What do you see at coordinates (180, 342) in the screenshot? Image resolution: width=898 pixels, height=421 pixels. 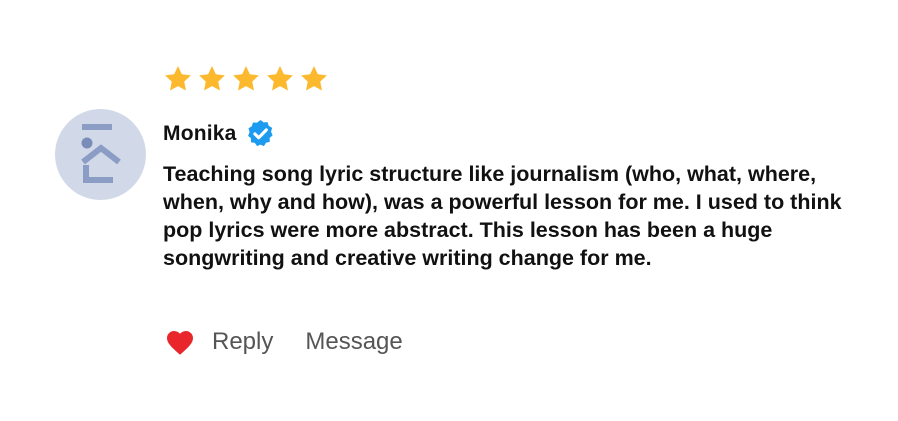 I see `heart-icon` at bounding box center [180, 342].